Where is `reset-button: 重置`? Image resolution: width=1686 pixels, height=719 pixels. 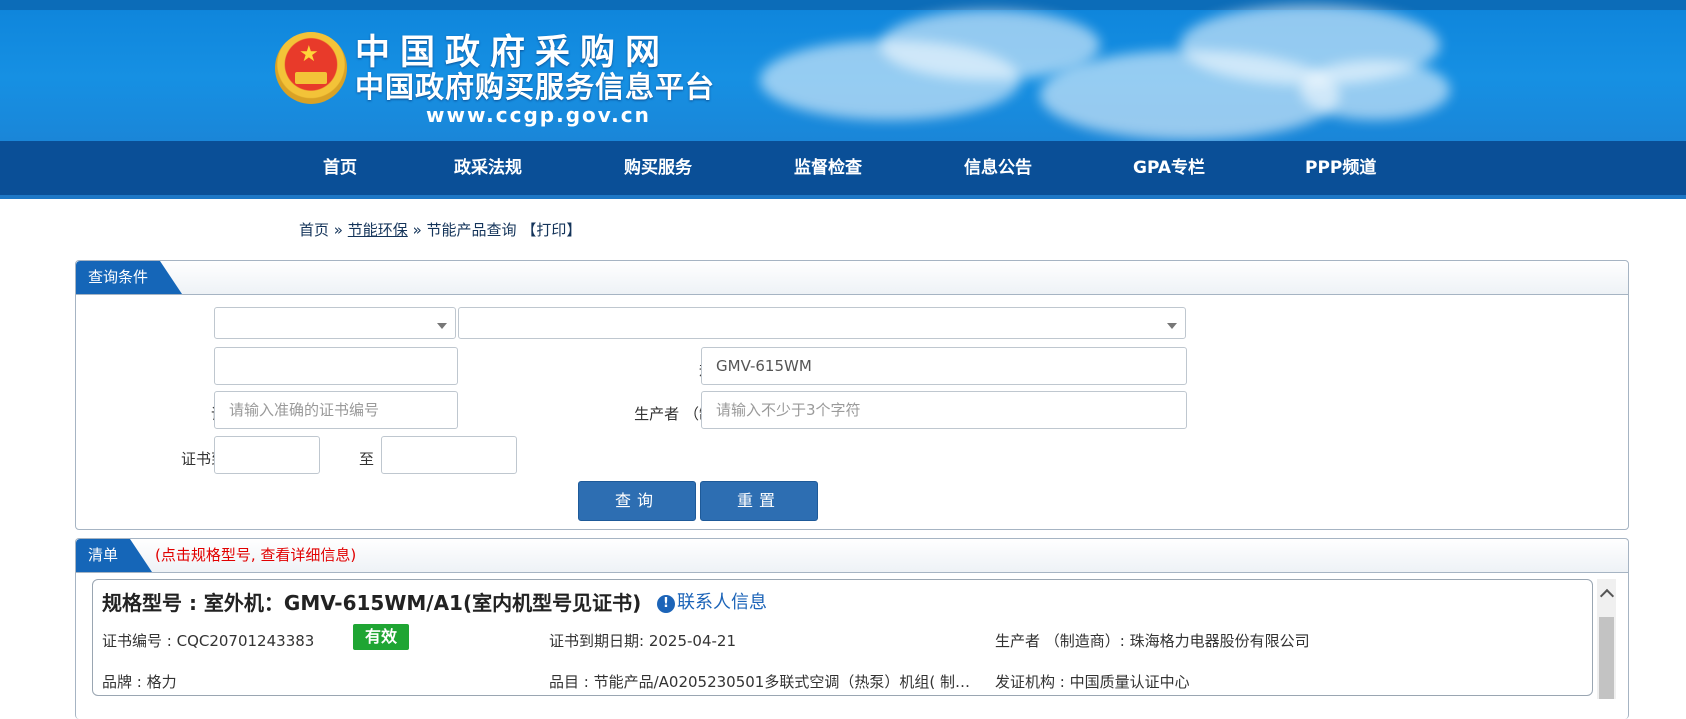
reset-button: 重置 is located at coordinates (759, 501).